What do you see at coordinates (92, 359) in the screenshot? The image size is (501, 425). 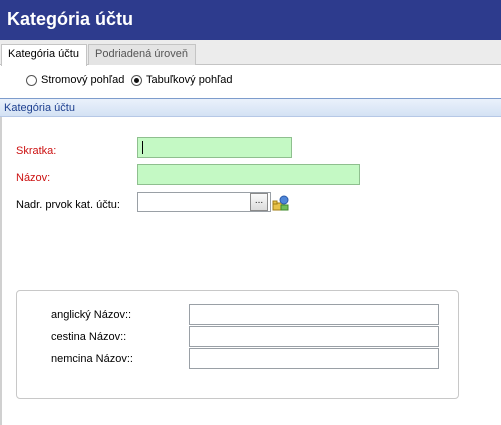 I see `nemcina-nazov-label: nemcina Názov::` at bounding box center [92, 359].